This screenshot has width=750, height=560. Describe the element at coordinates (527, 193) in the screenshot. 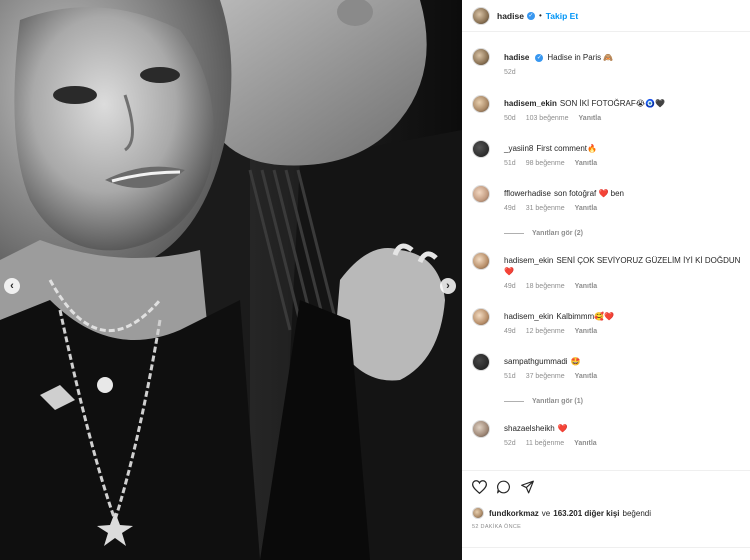

I see `comment-username: fflowerhadise` at that location.